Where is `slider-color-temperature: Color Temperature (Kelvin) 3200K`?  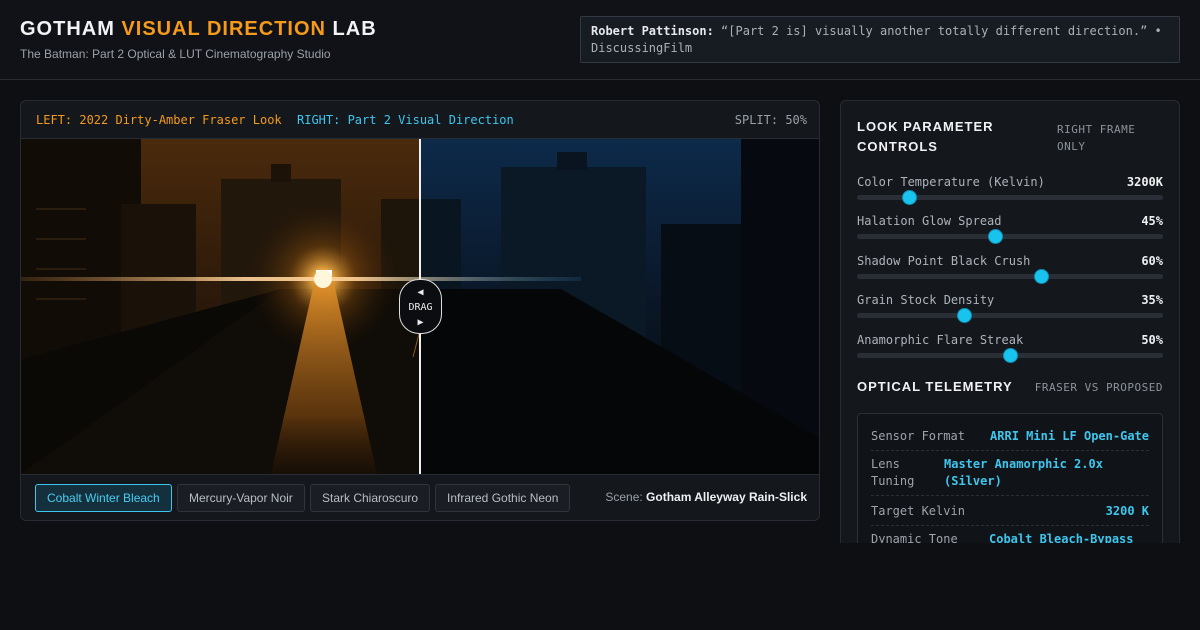
slider-color-temperature: Color Temperature (Kelvin) 3200K is located at coordinates (1010, 190).